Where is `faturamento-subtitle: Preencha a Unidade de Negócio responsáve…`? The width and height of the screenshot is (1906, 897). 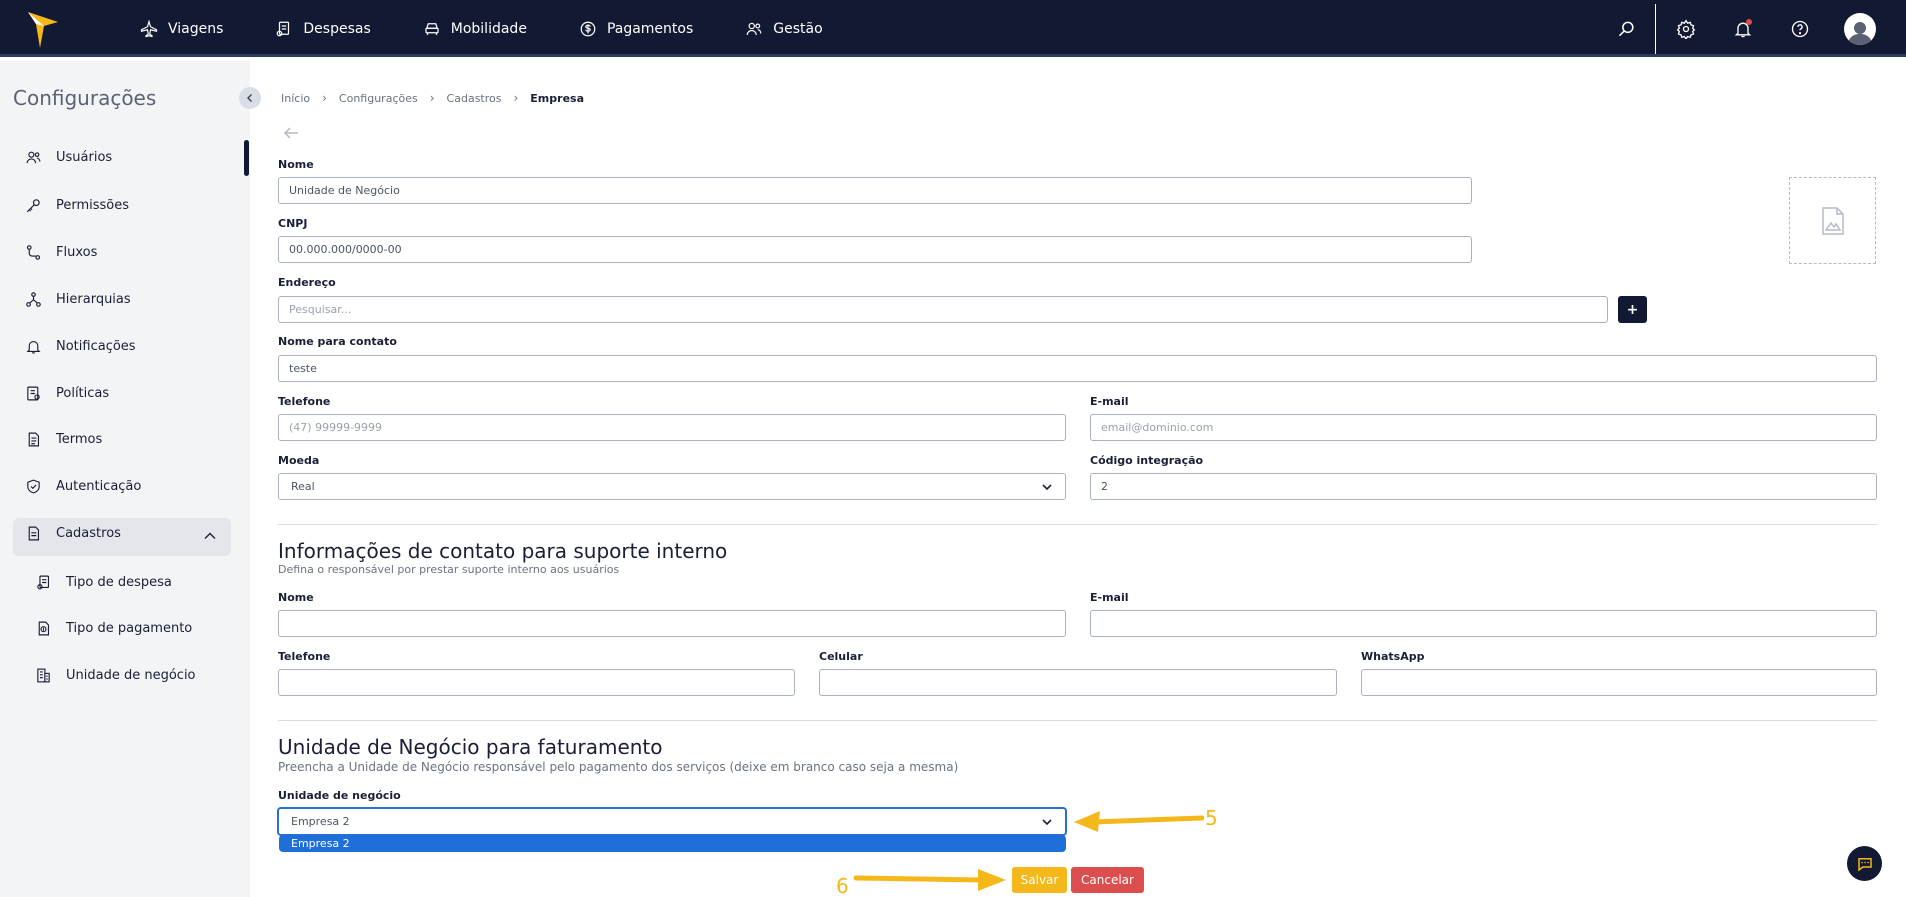 faturamento-subtitle: Preencha a Unidade de Negócio responsáve… is located at coordinates (618, 767).